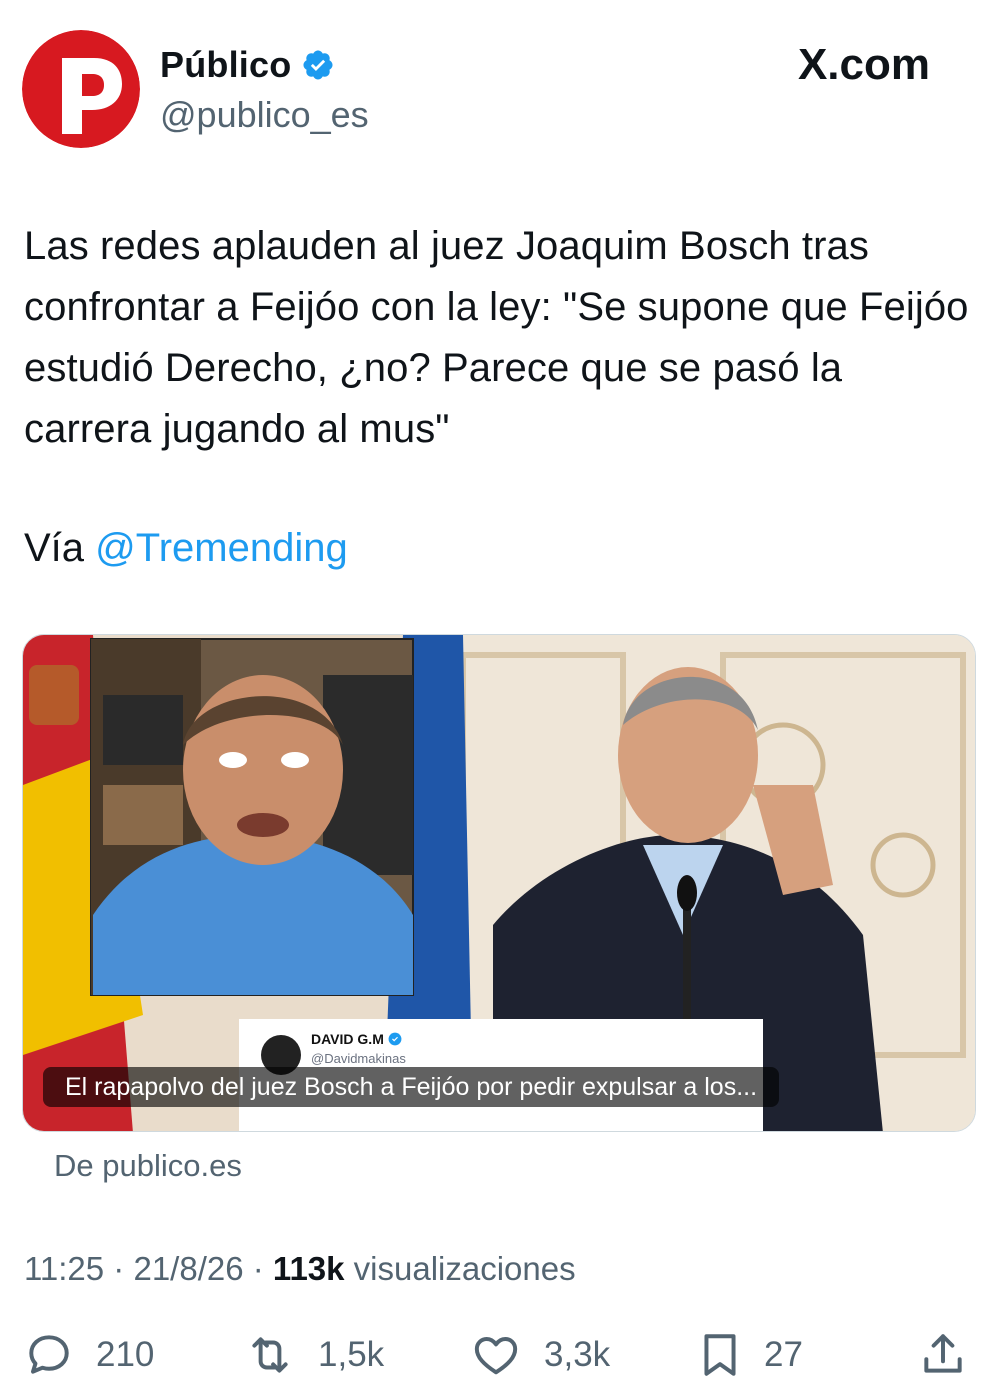 This screenshot has width=1000, height=1393. I want to click on embedded-handle: @Davidmakinas, so click(358, 1058).